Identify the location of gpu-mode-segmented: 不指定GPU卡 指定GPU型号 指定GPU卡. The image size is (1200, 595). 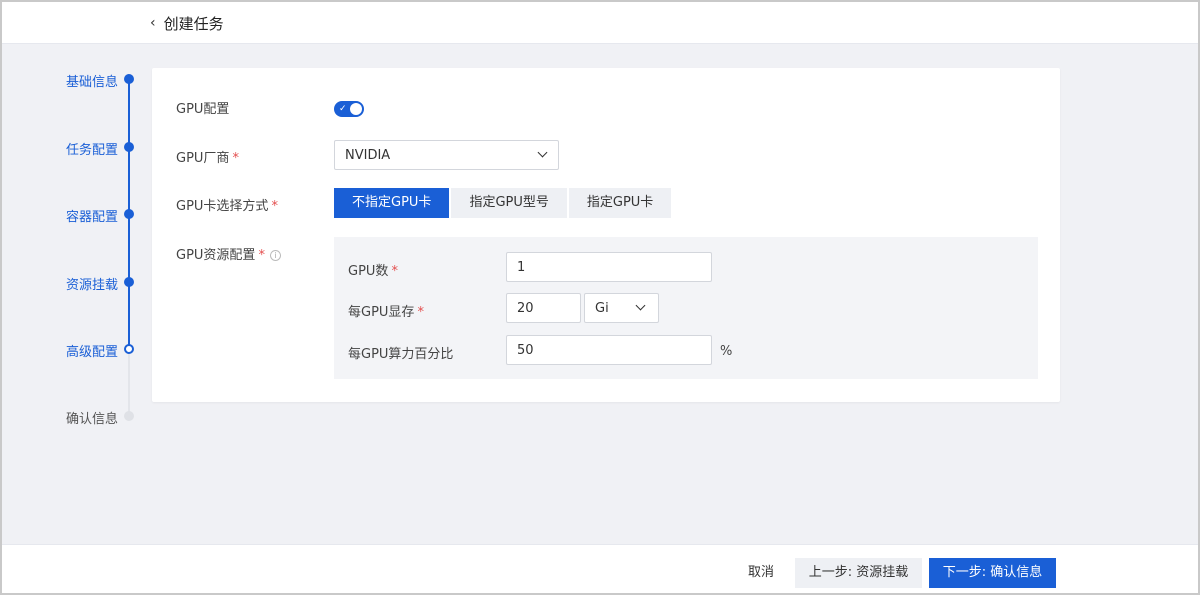
(503, 203).